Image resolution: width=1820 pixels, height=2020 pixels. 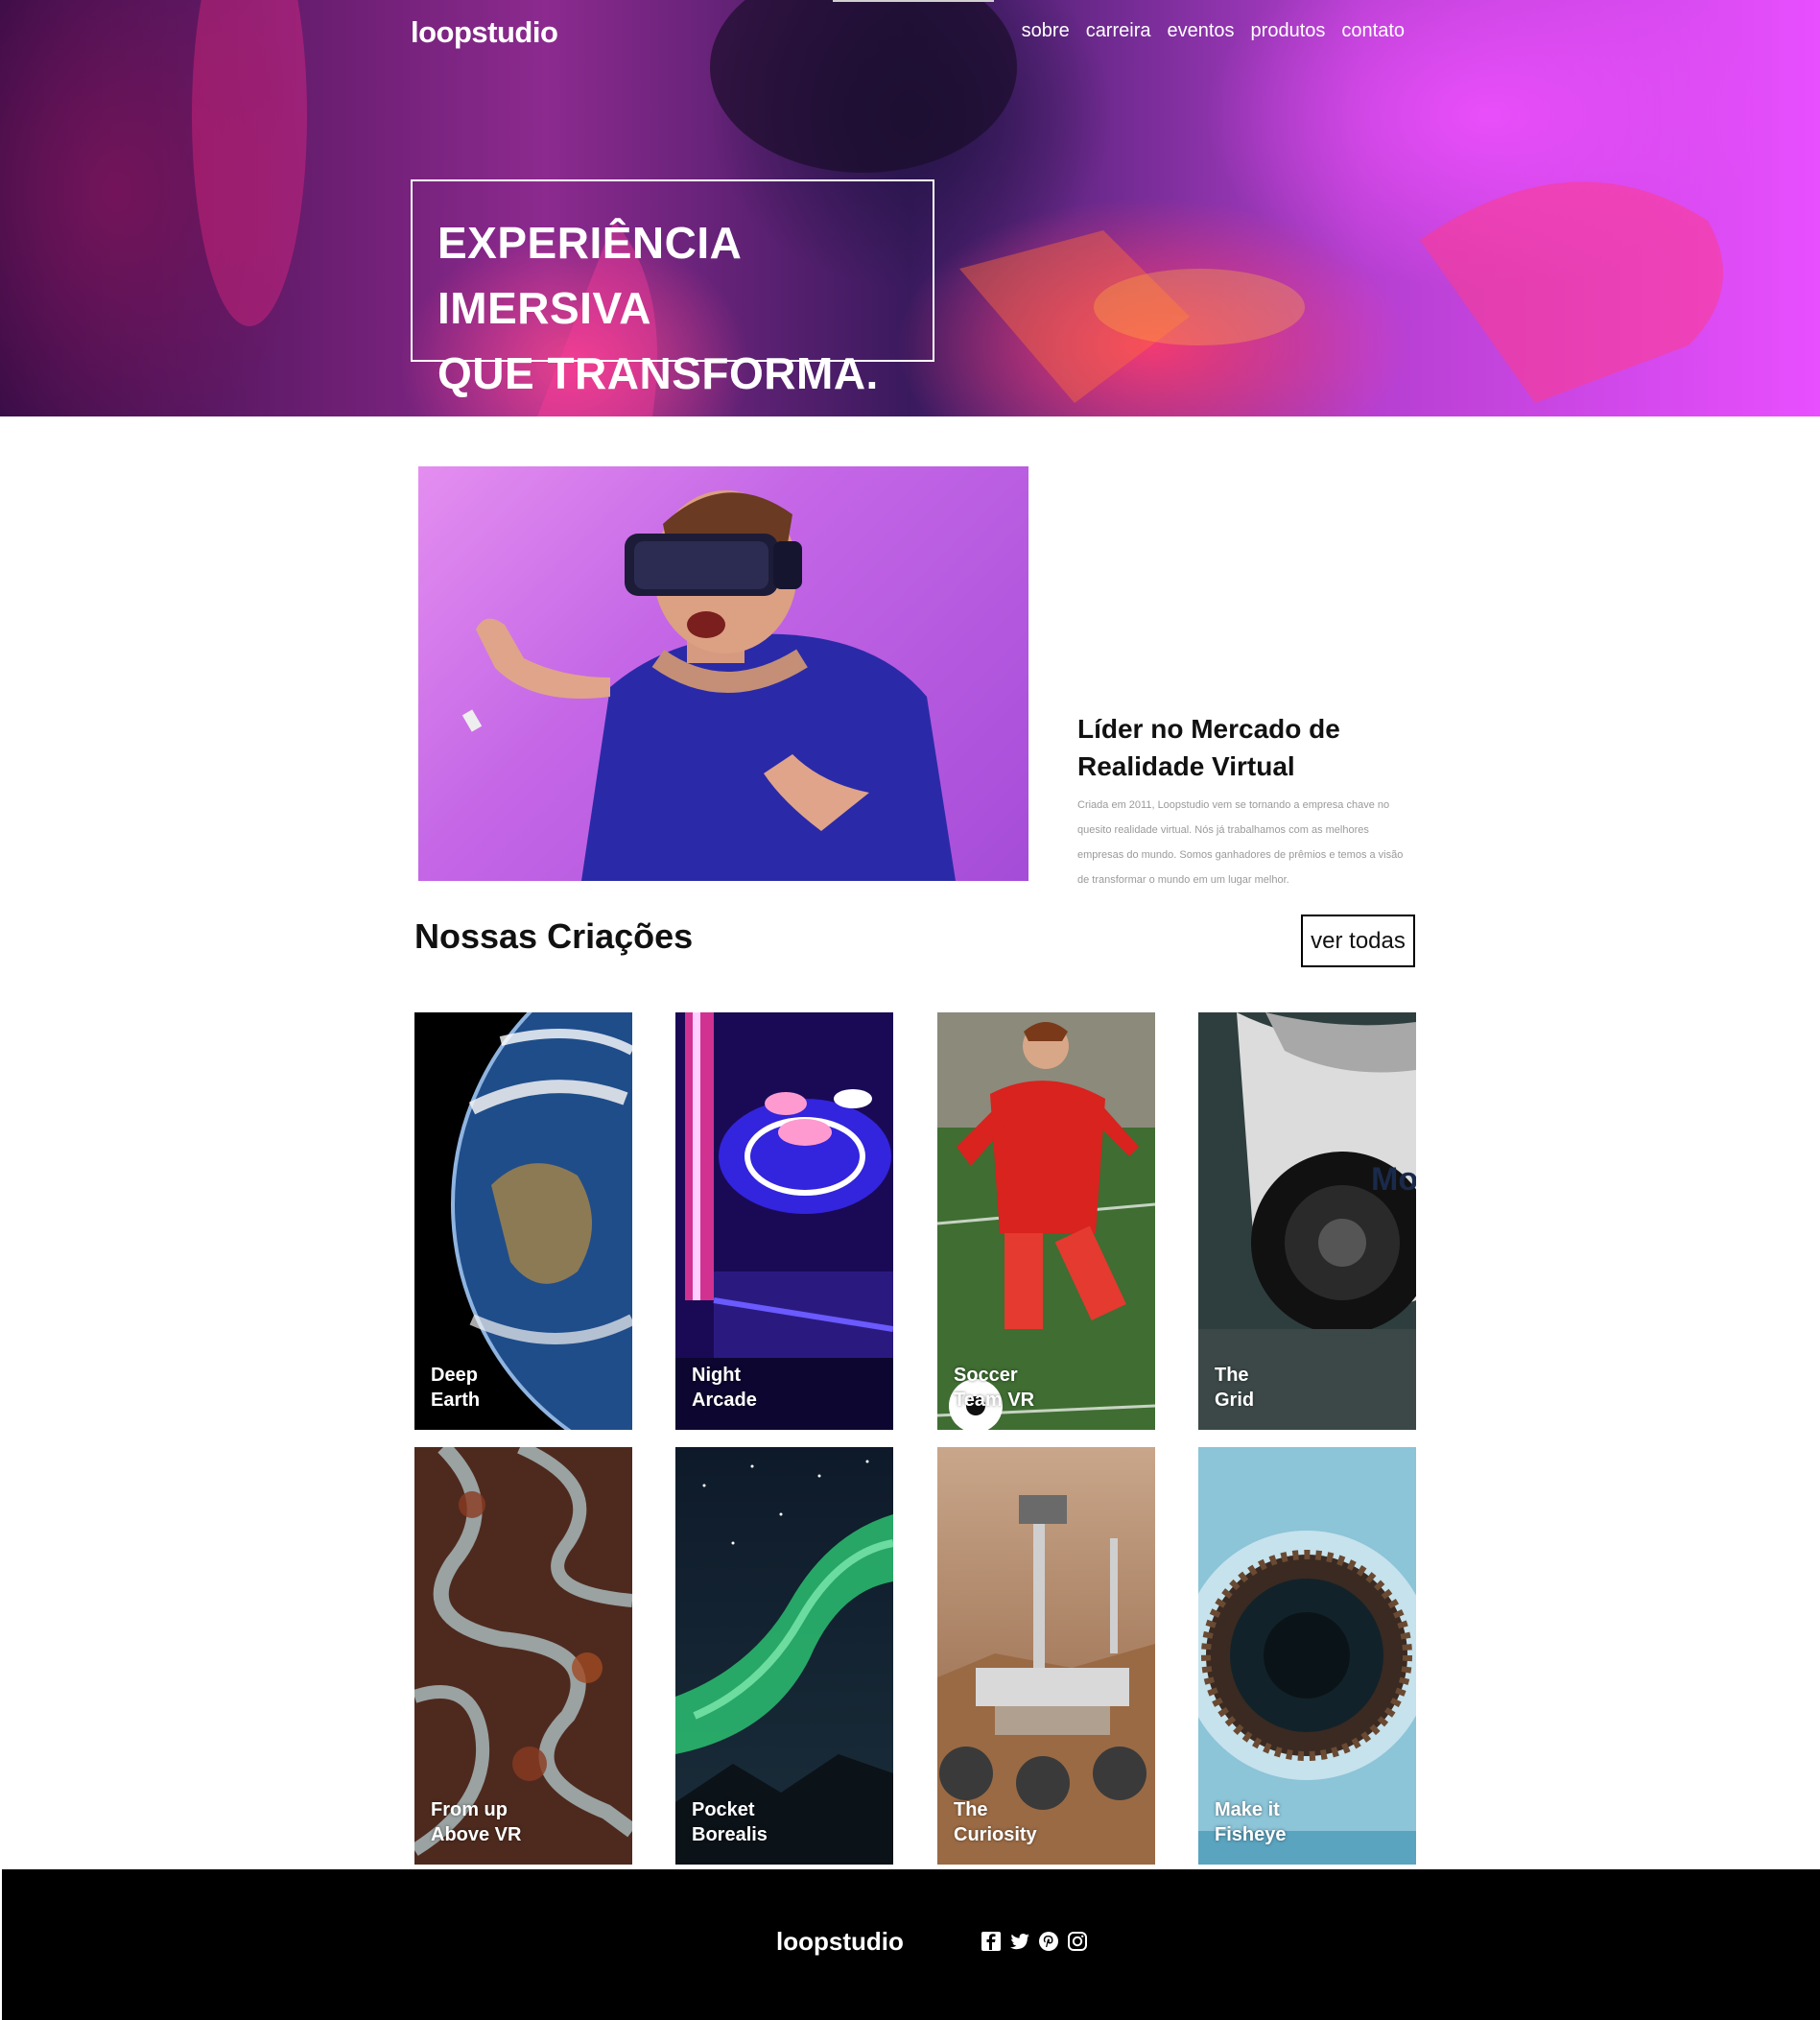 What do you see at coordinates (840, 1942) in the screenshot?
I see `footer-brand-logo: loopstudio` at bounding box center [840, 1942].